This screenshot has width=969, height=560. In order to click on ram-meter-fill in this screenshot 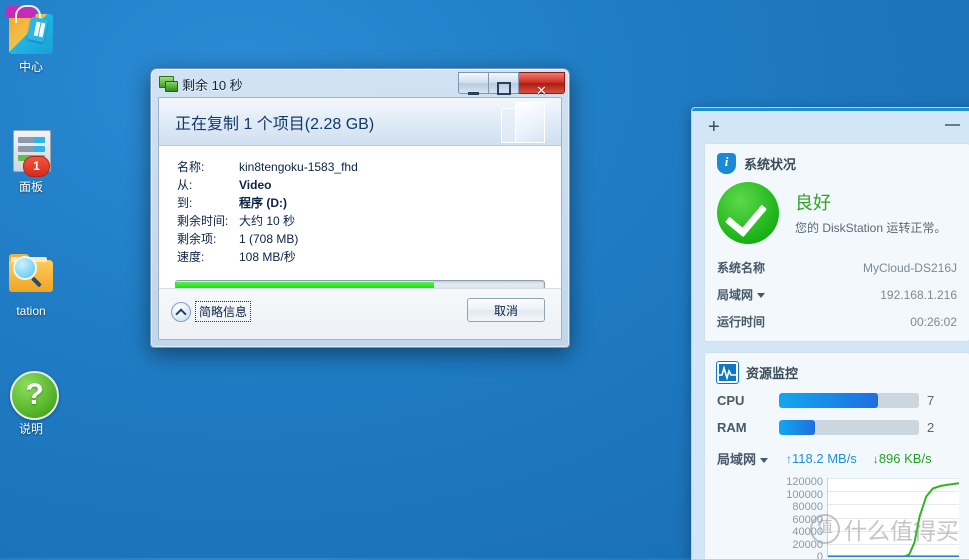, I will do `click(797, 427)`.